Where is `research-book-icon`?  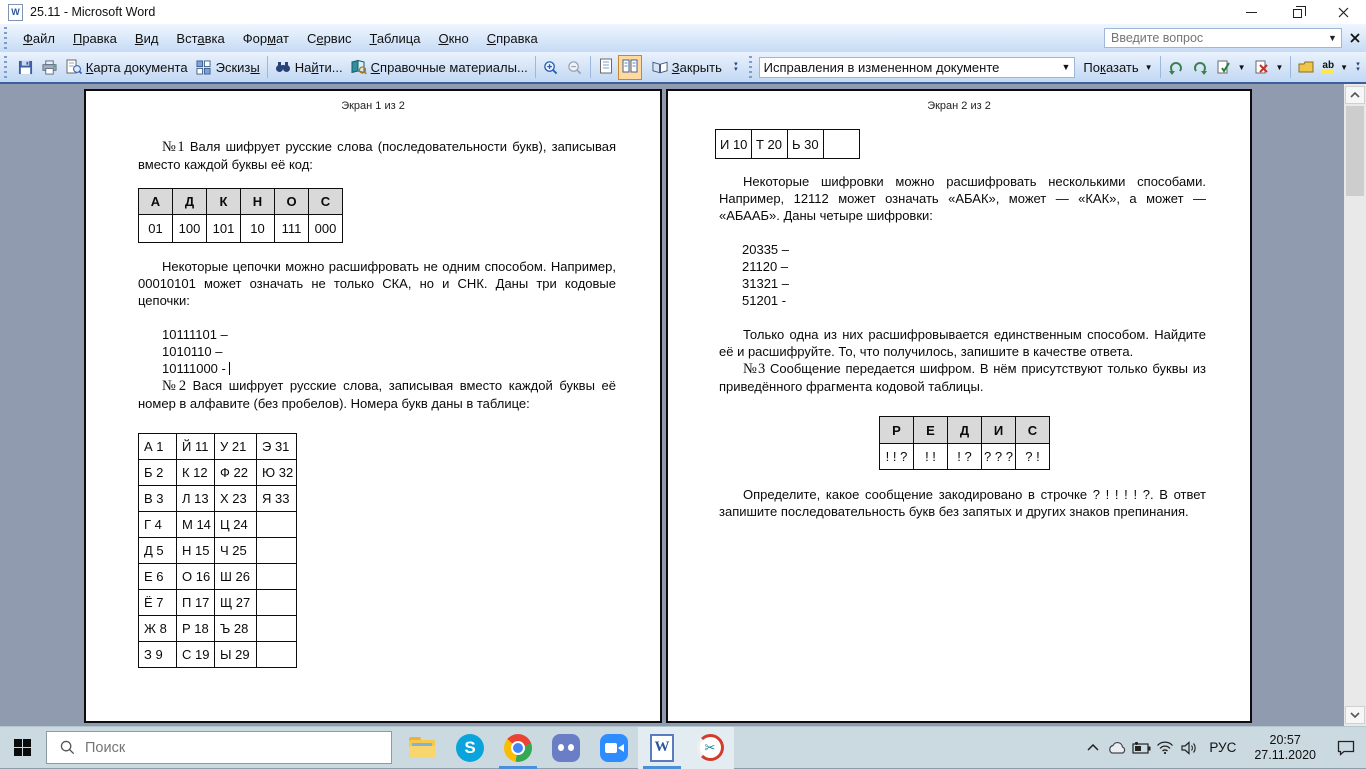
research-book-icon is located at coordinates (359, 67).